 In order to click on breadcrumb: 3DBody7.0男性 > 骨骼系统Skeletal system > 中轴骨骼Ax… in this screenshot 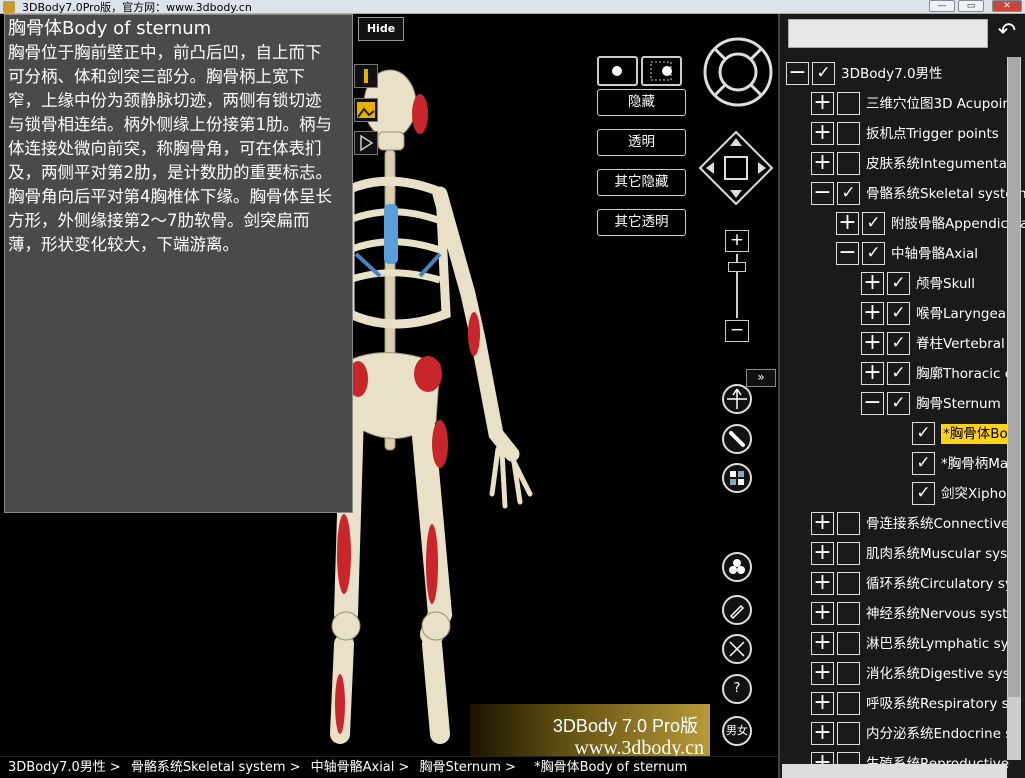, I will do `click(389, 767)`.